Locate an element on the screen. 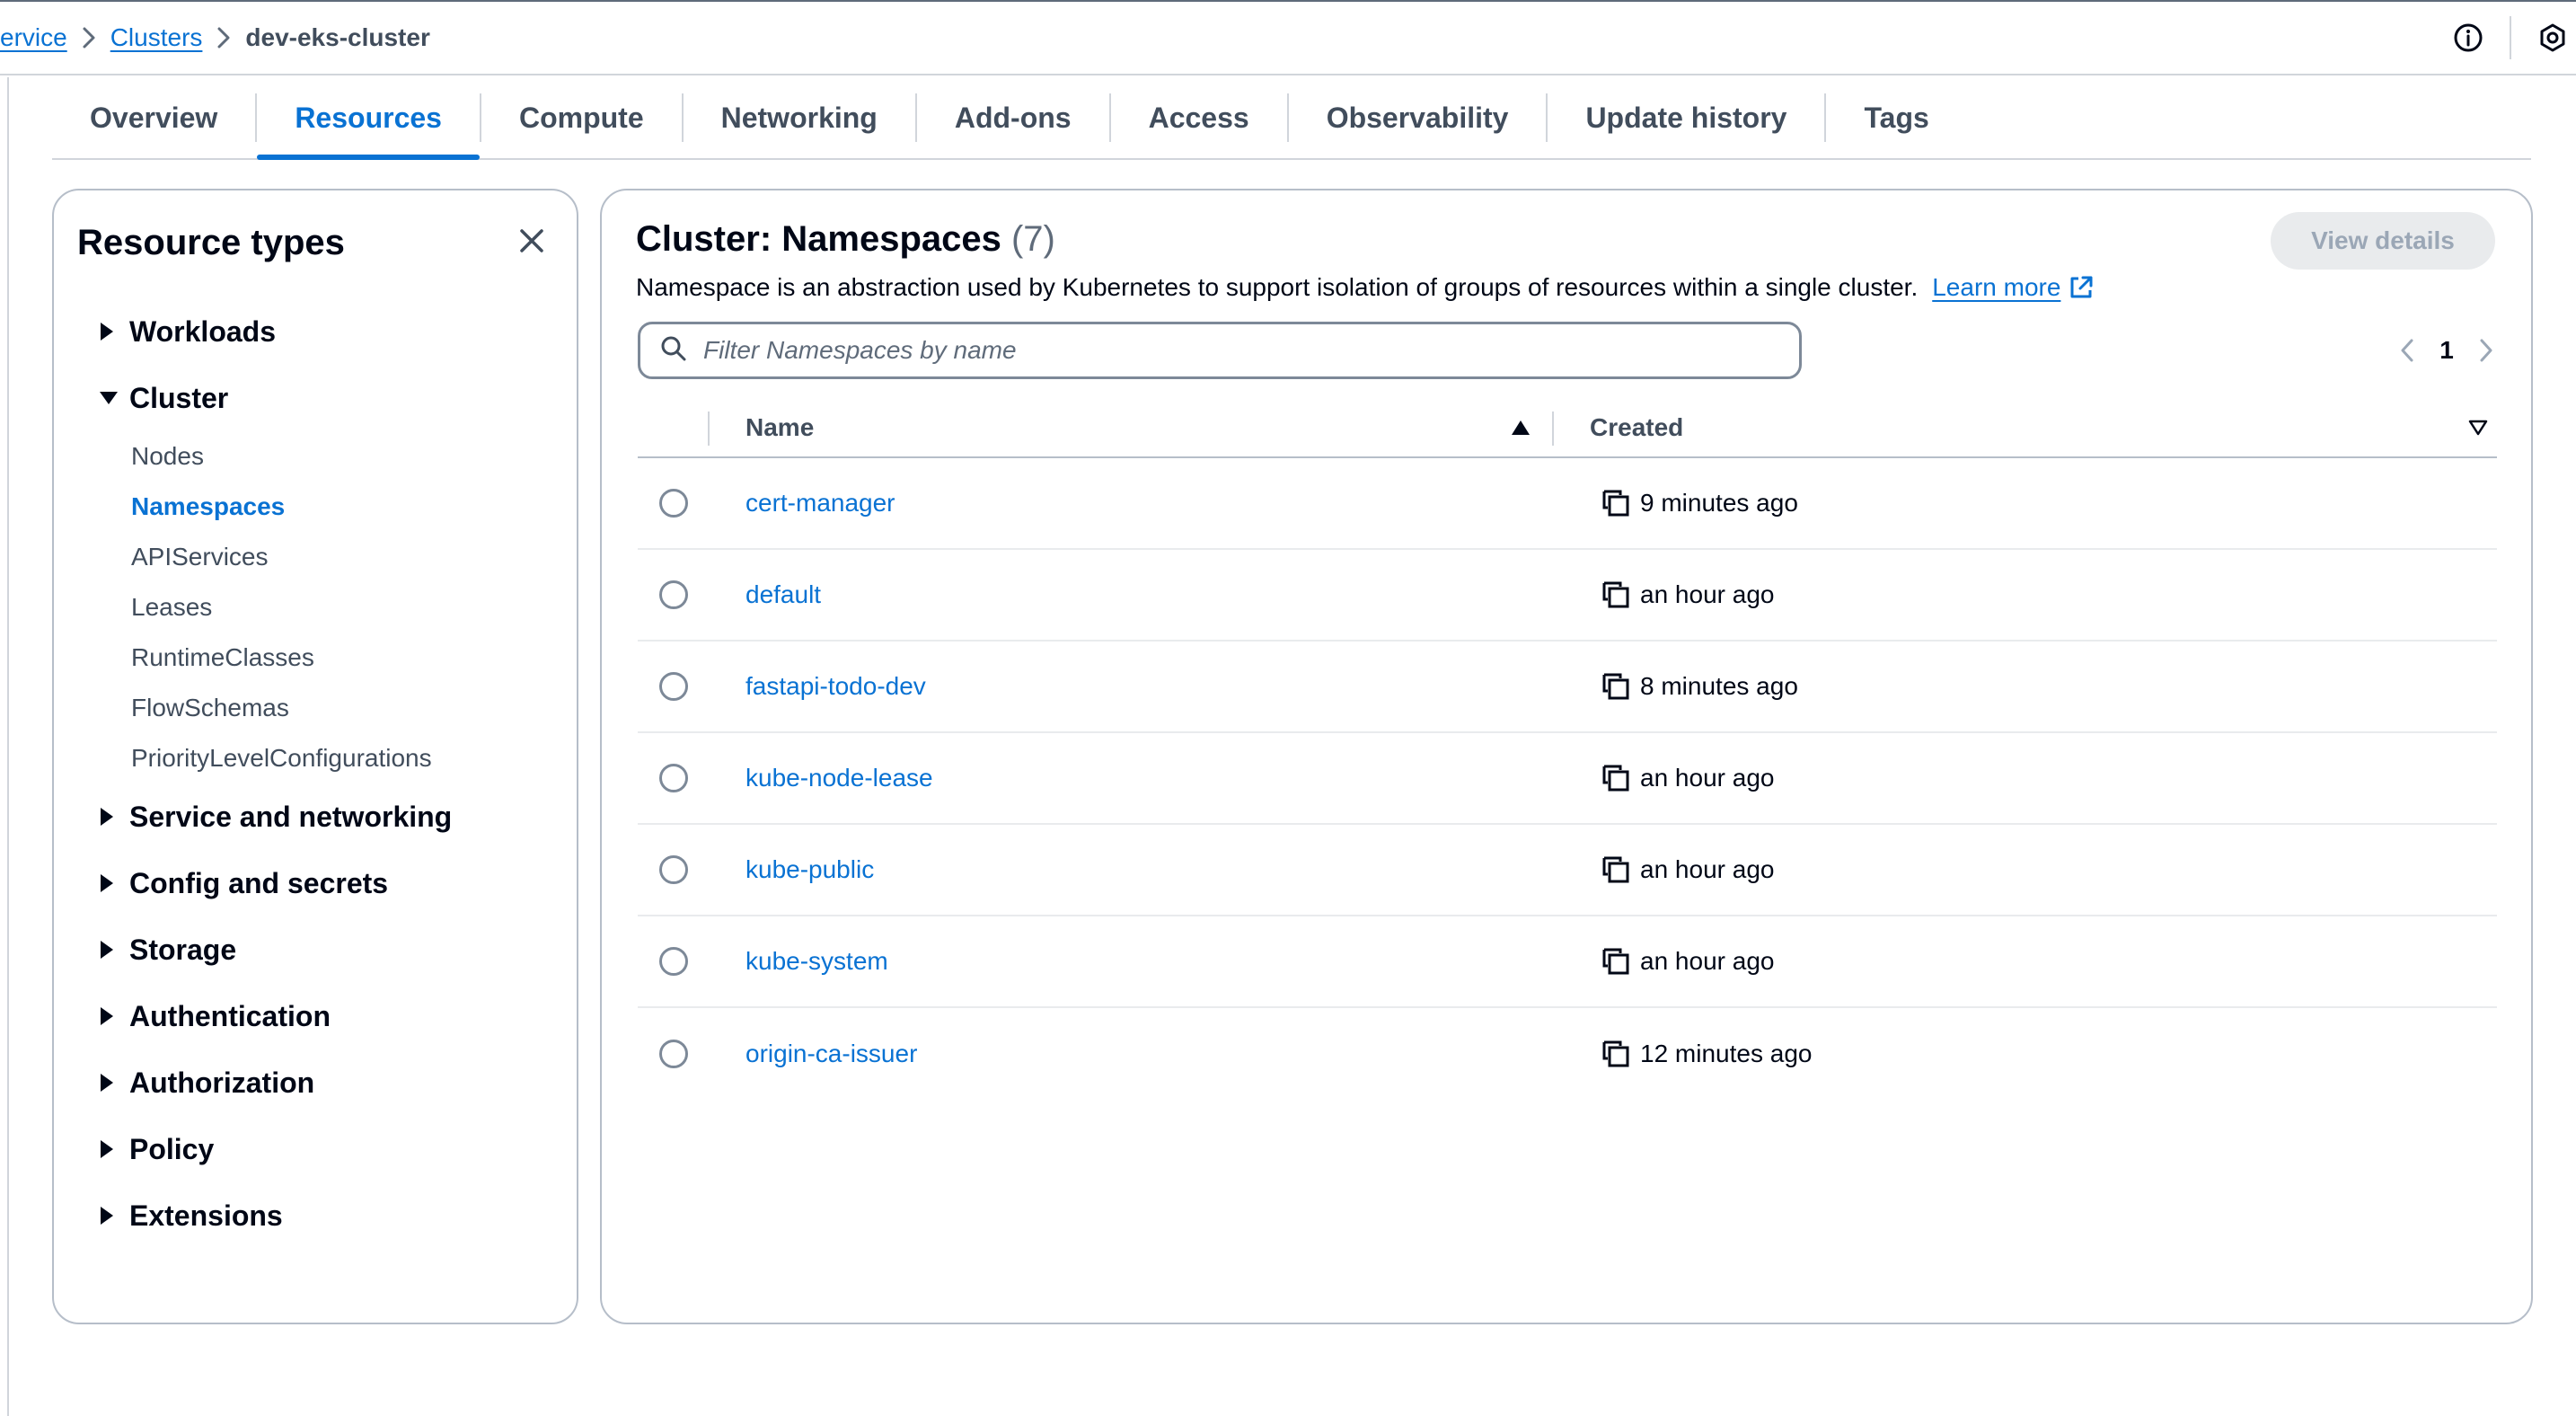 This screenshot has width=2576, height=1416. tree-group-label: Cluster is located at coordinates (179, 397).